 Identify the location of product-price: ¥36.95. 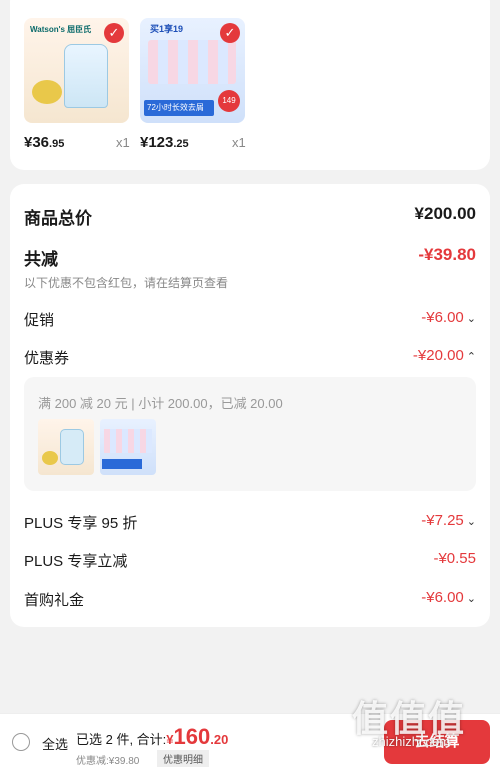
(44, 142).